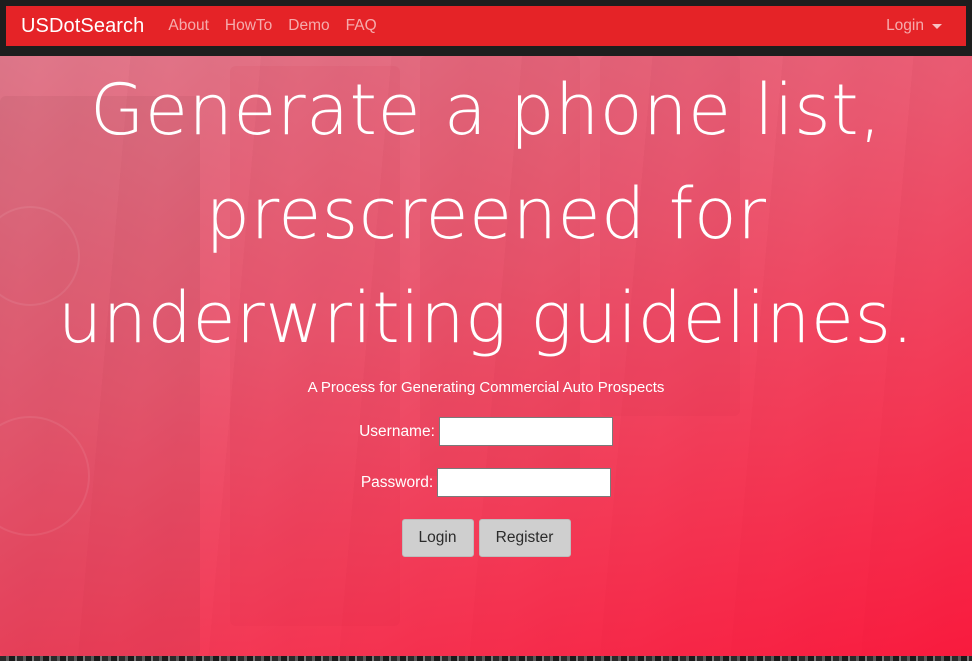 Image resolution: width=972 pixels, height=661 pixels. Describe the element at coordinates (308, 26) in the screenshot. I see `nav-link-demo: Demo` at that location.